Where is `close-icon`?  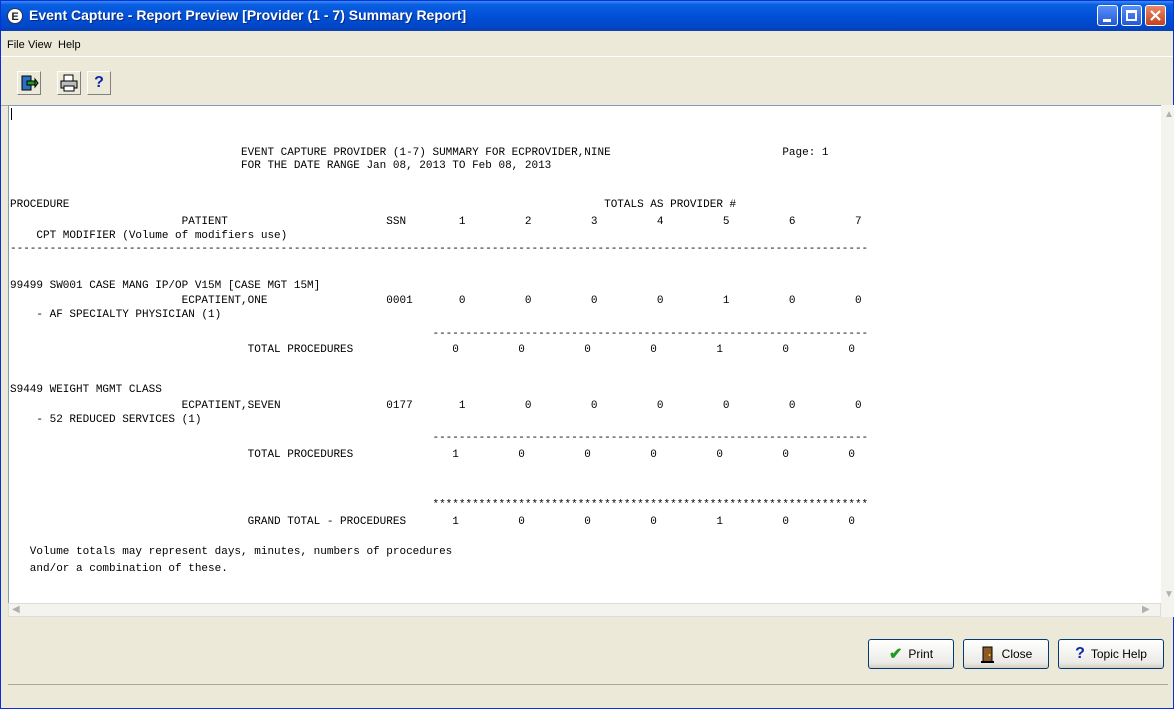 close-icon is located at coordinates (1155, 15).